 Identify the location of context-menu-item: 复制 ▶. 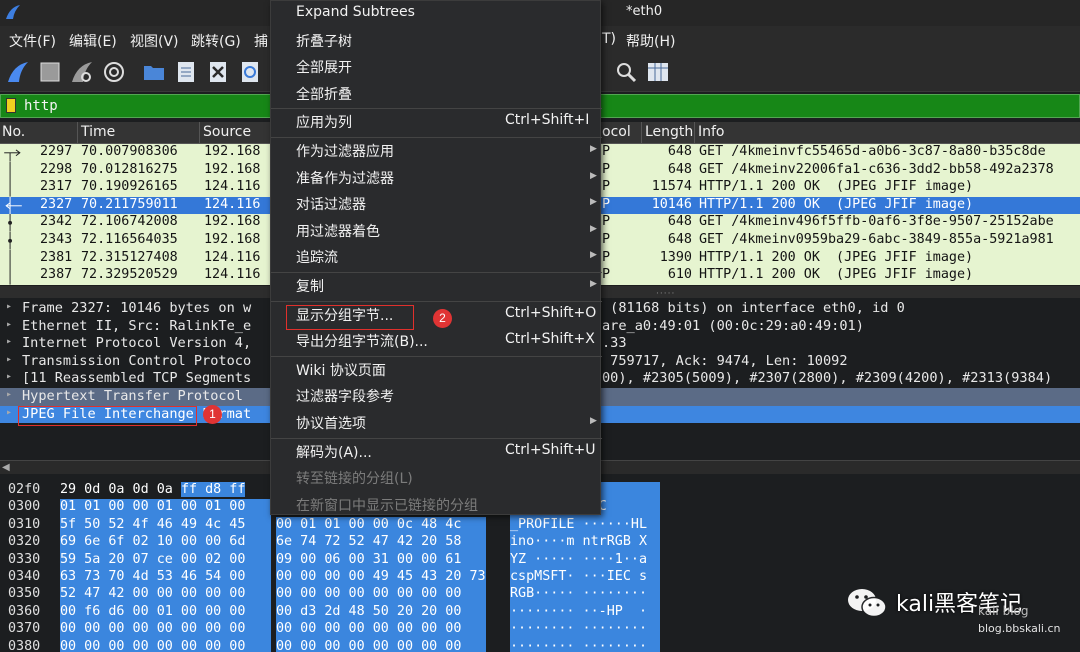
(436, 286).